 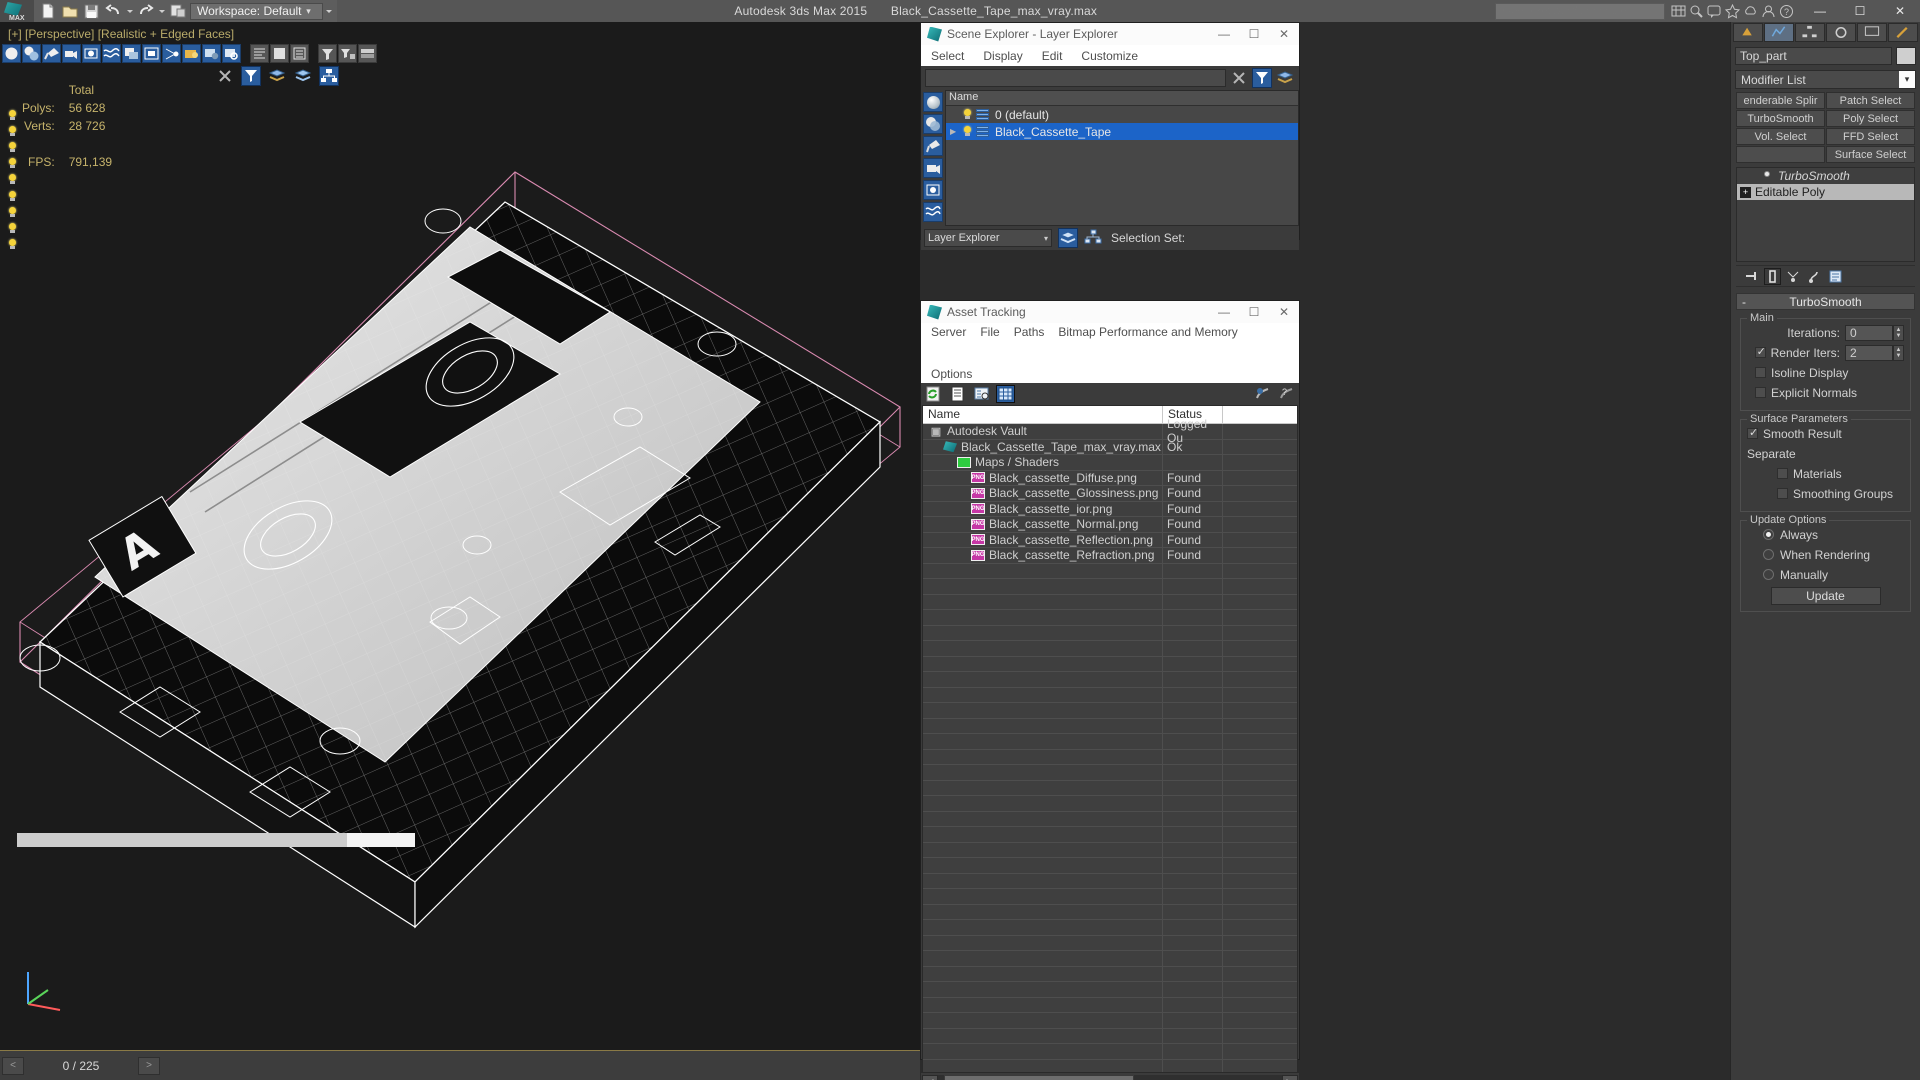 I want to click on update-manually-radio, so click(x=1768, y=574).